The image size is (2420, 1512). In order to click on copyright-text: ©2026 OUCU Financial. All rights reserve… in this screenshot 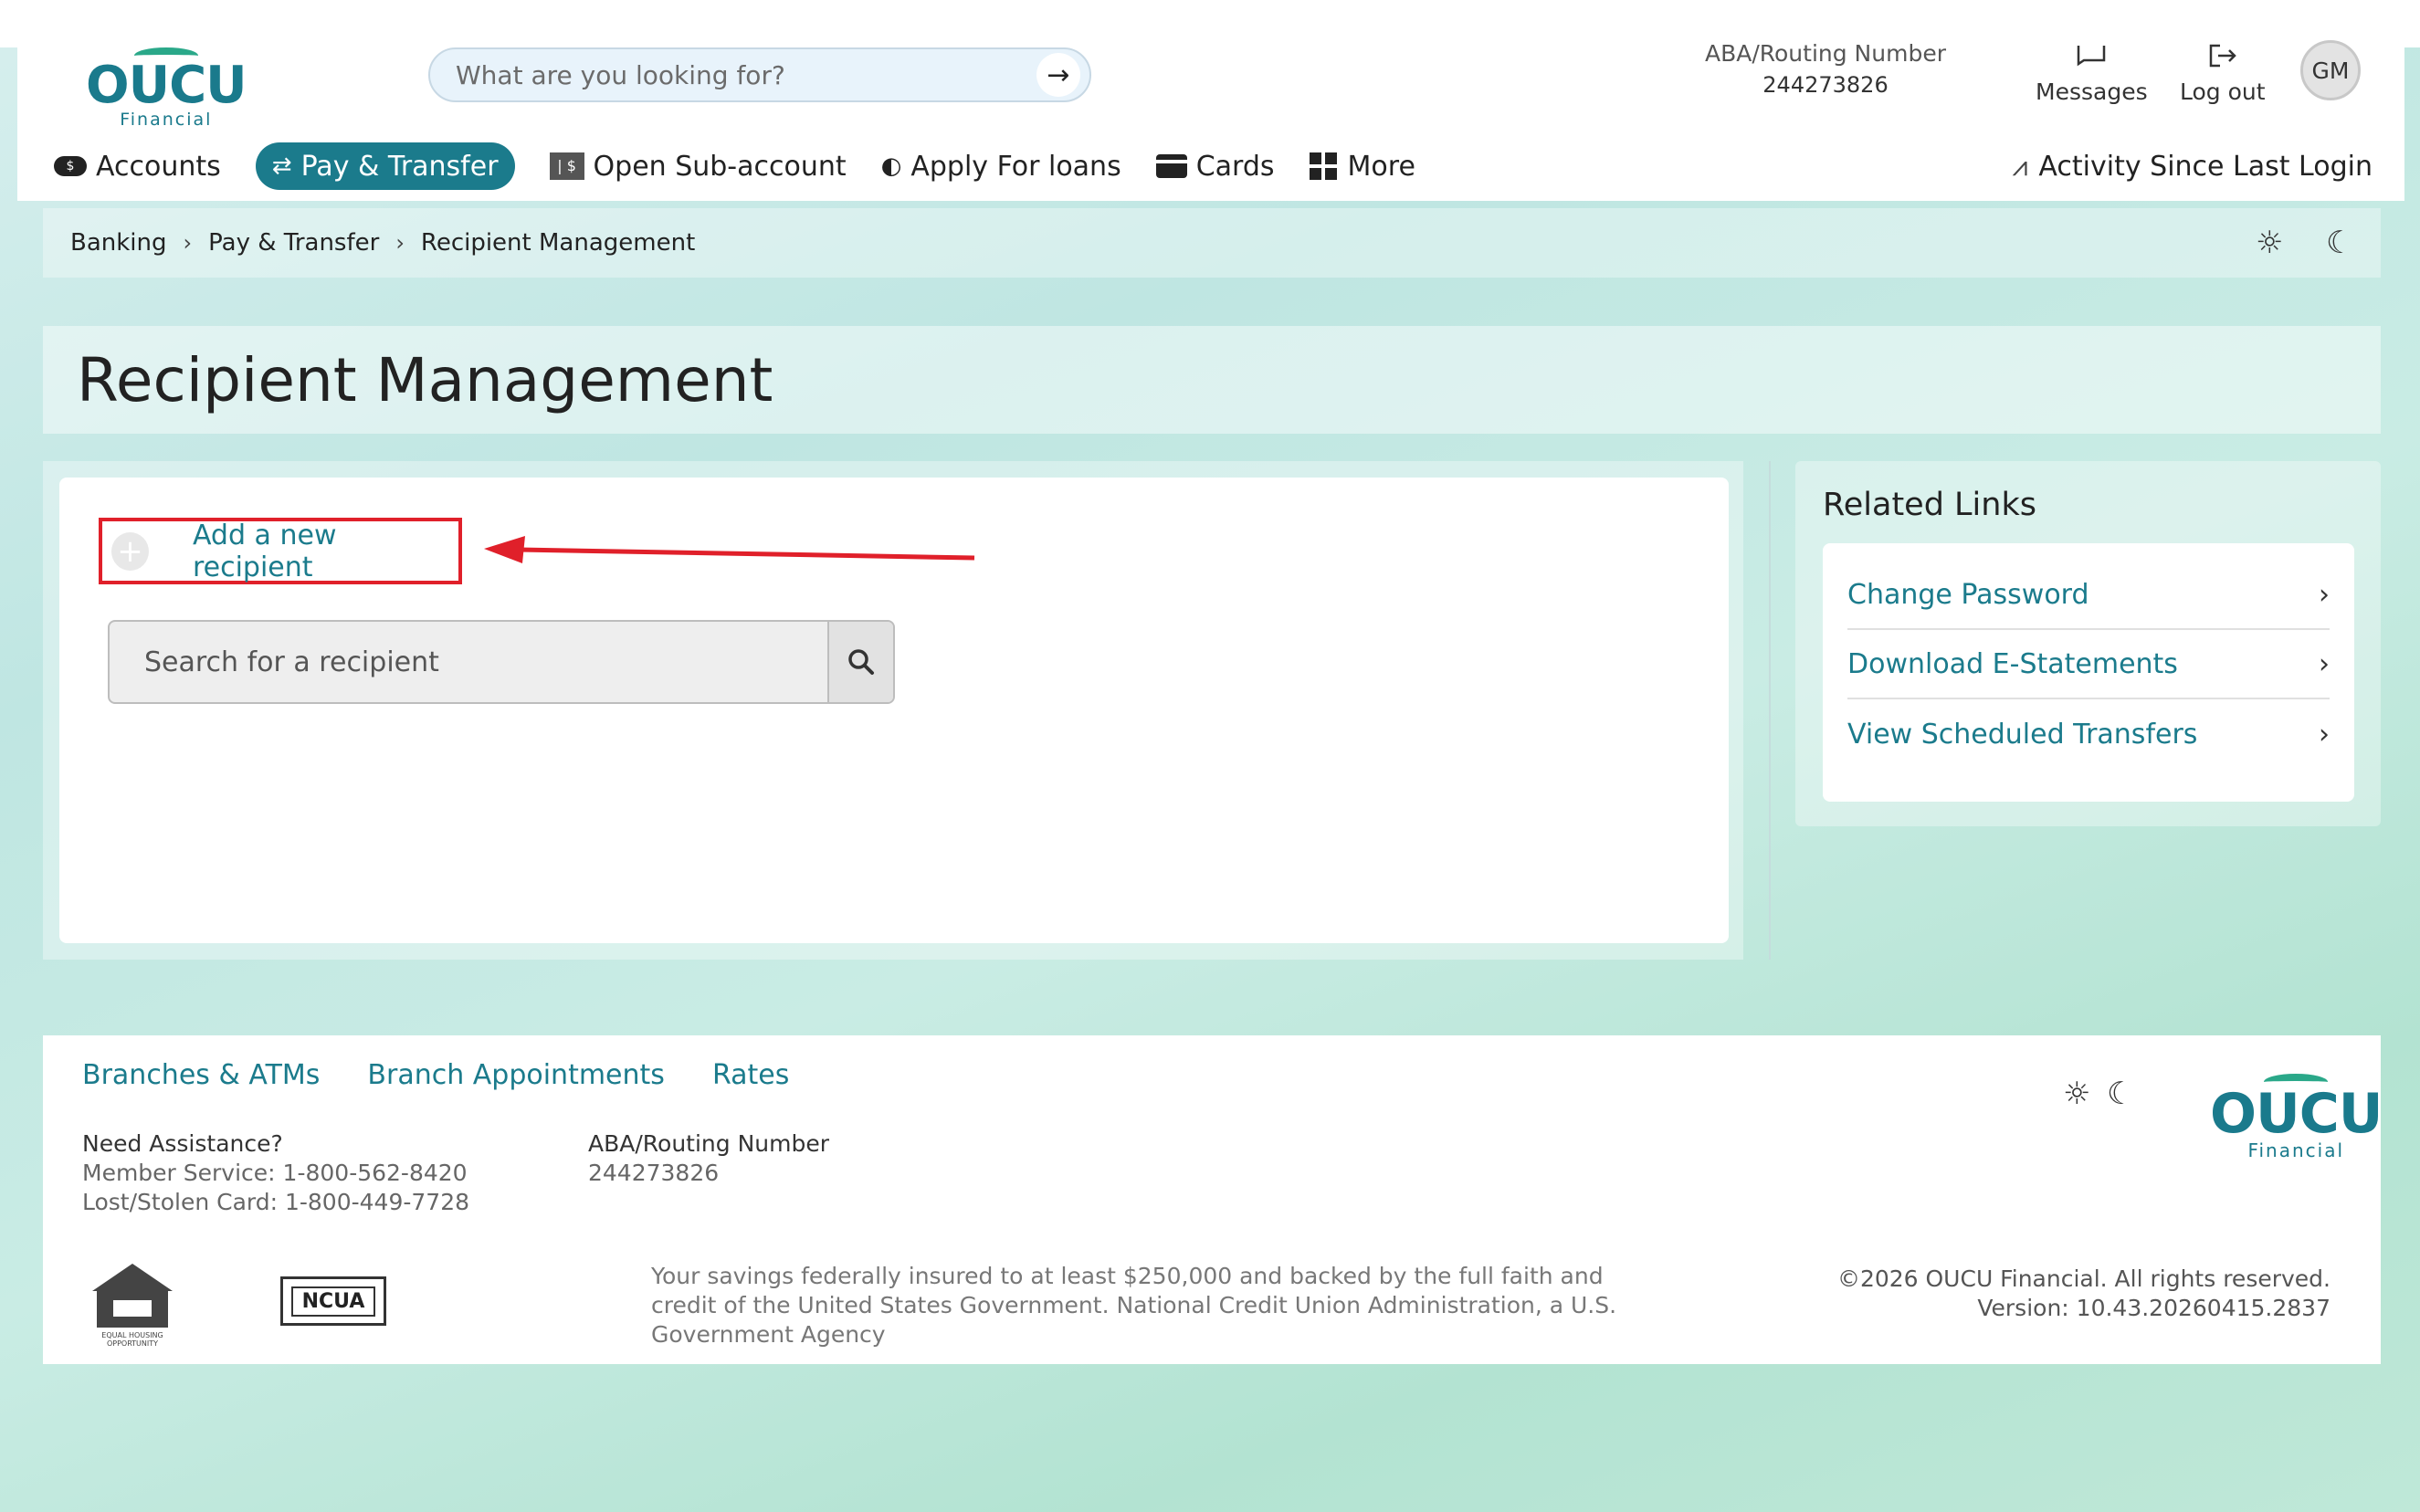, I will do `click(2083, 1278)`.